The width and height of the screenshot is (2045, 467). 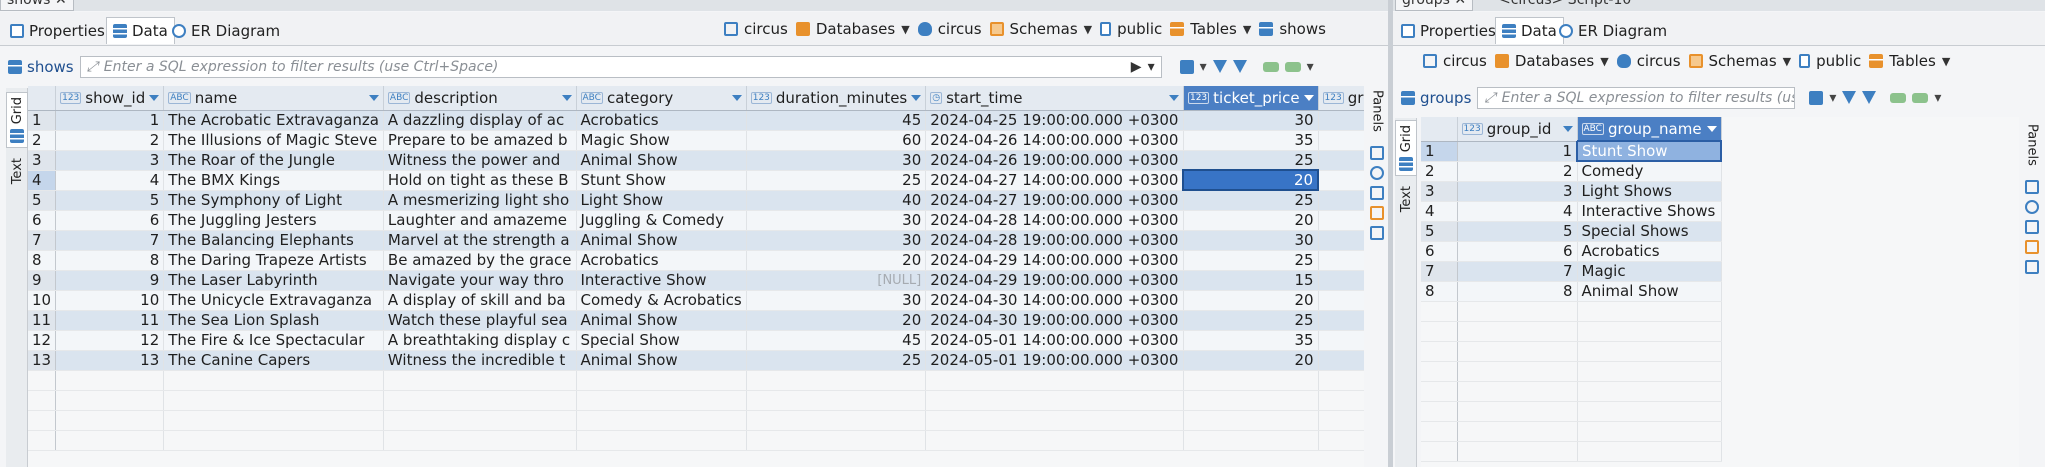 What do you see at coordinates (836, 280) in the screenshot?
I see `cell-duration-minutes: [NULL]` at bounding box center [836, 280].